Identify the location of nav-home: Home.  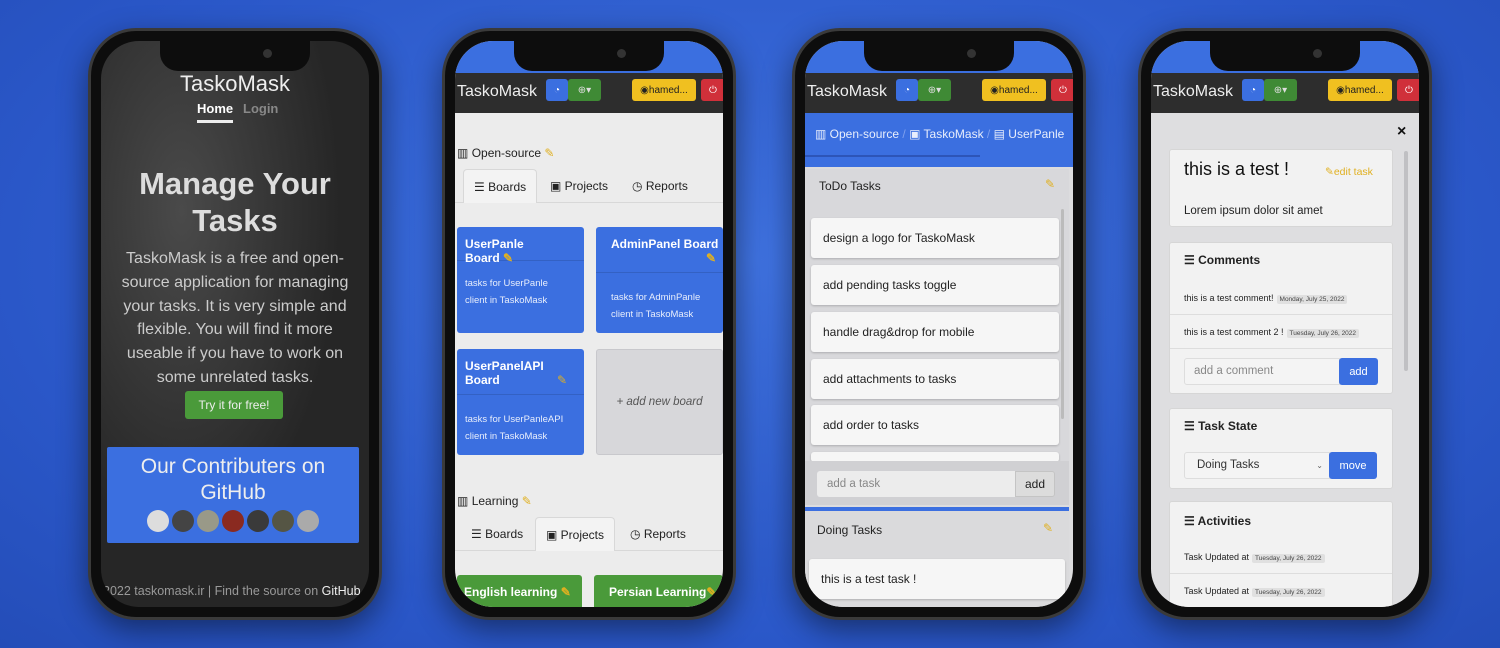
(215, 112).